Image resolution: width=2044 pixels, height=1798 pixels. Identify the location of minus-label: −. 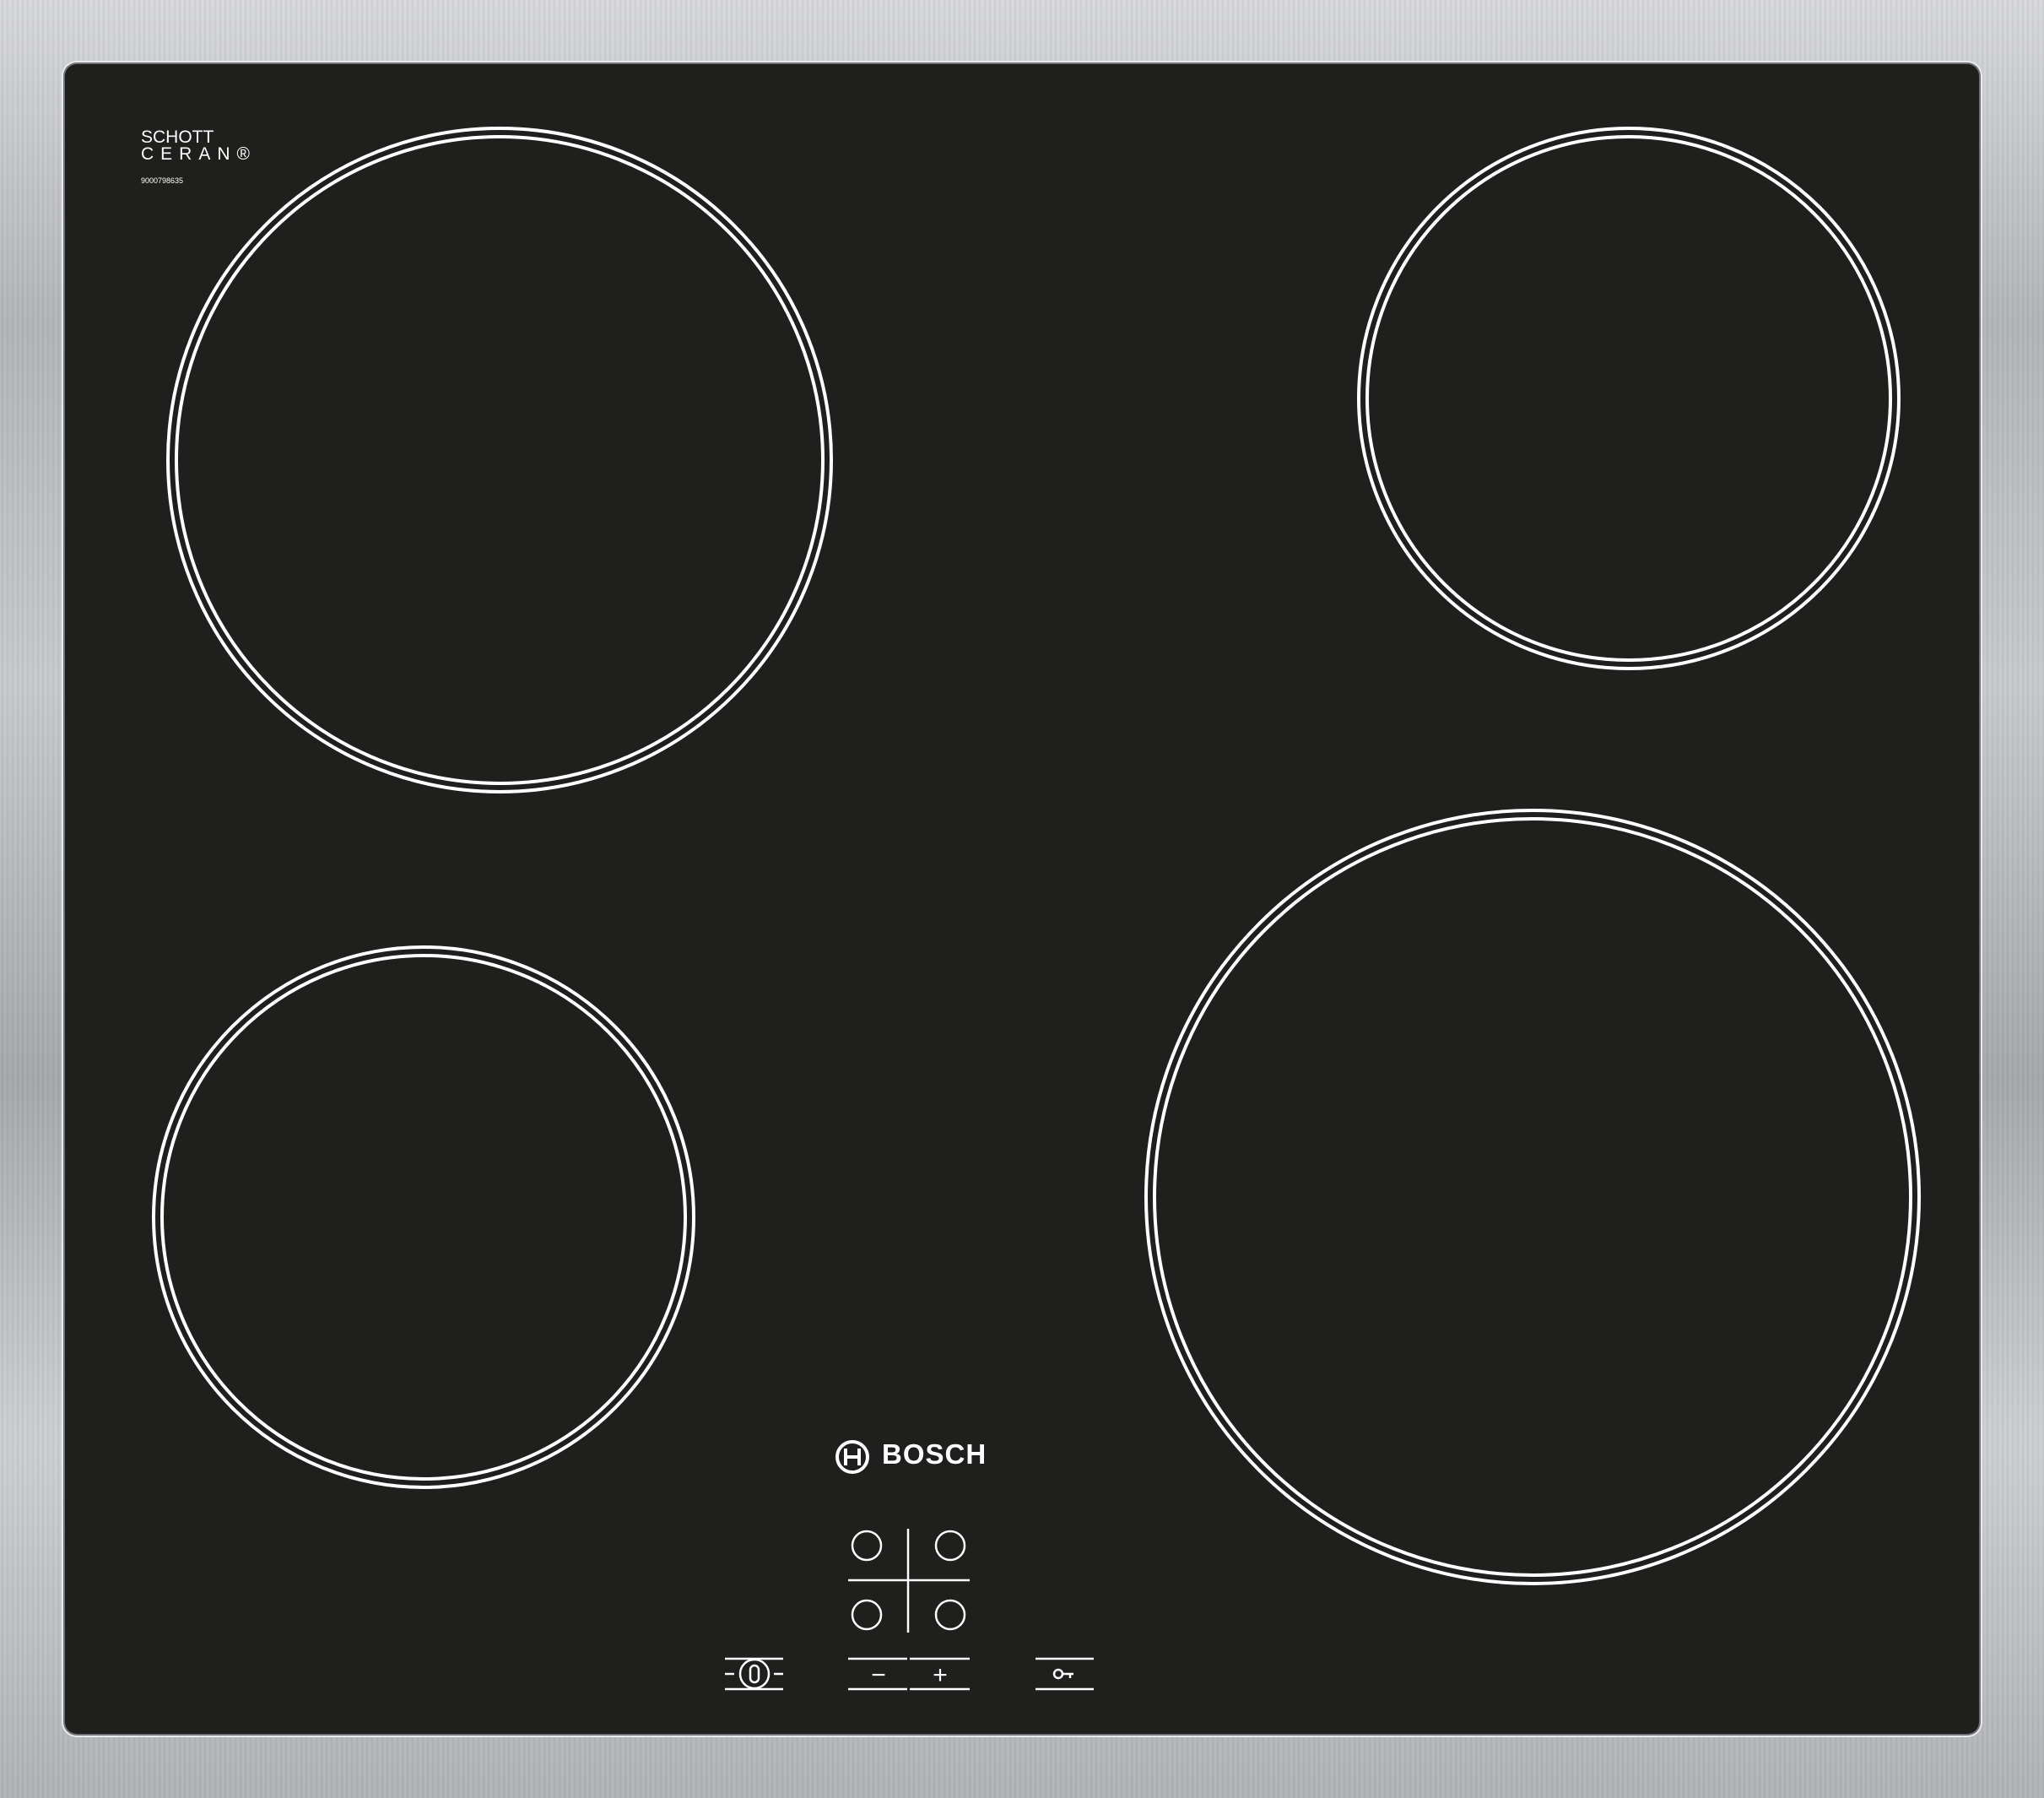
(879, 1675).